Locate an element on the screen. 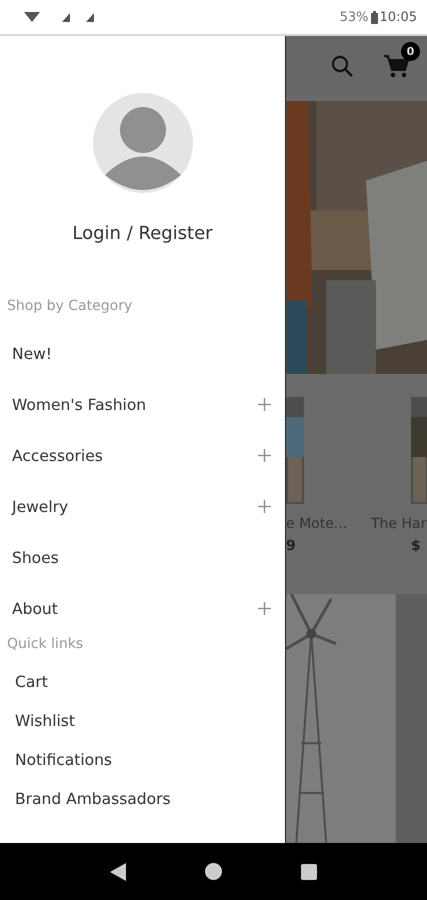  product-price: $ is located at coordinates (416, 546).